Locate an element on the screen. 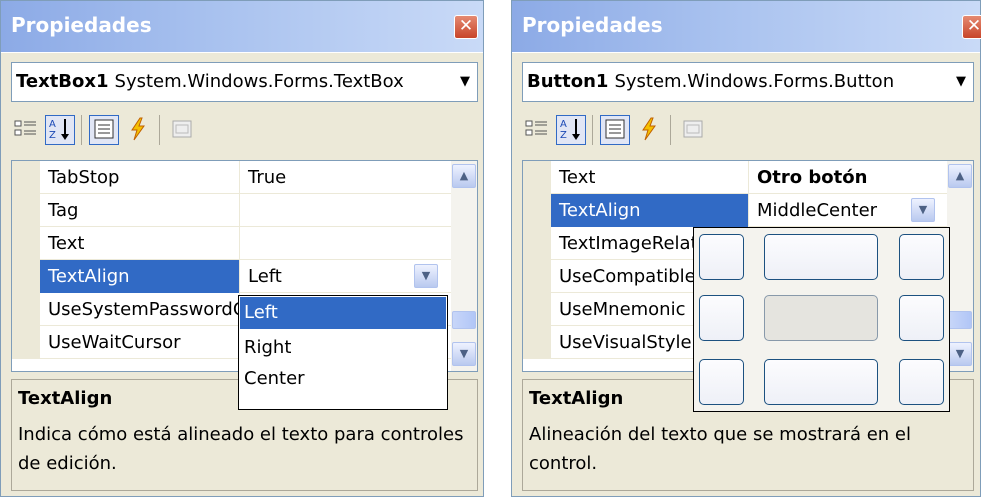 This screenshot has height=497, width=981. object-selector: TextBox1 System.Windows.Forms.TextBox ▼ is located at coordinates (244, 82).